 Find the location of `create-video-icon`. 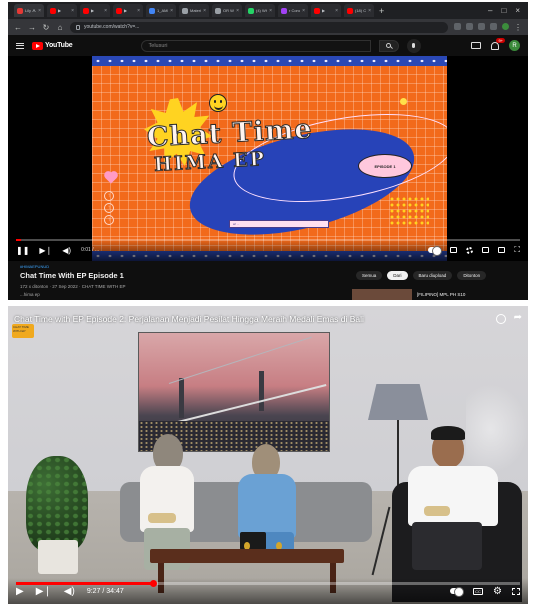

create-video-icon is located at coordinates (476, 45).